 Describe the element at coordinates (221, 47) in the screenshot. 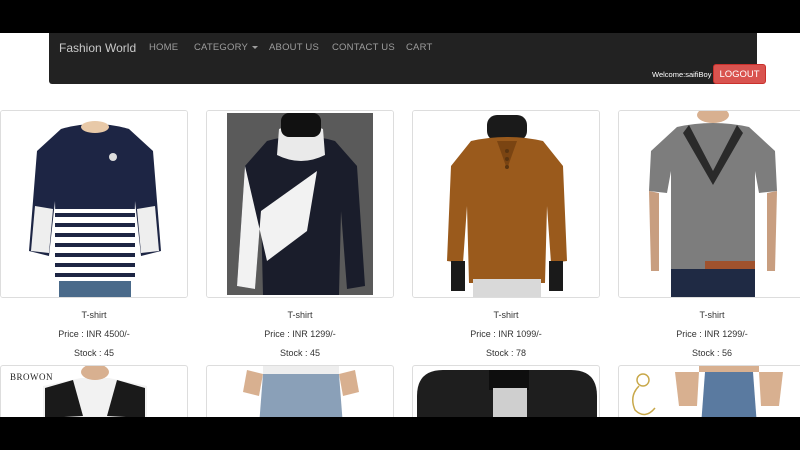

I see `nav-category-label: CATEGORY` at that location.